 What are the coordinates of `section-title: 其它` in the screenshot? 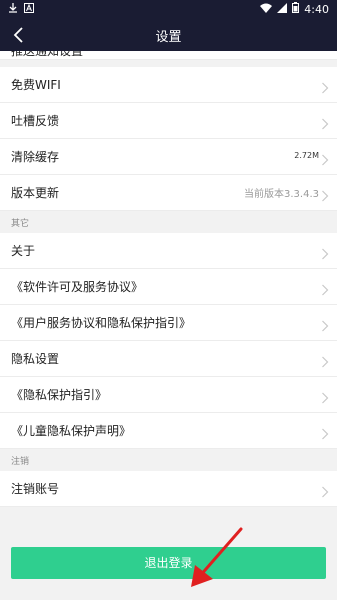 It's located at (20, 224).